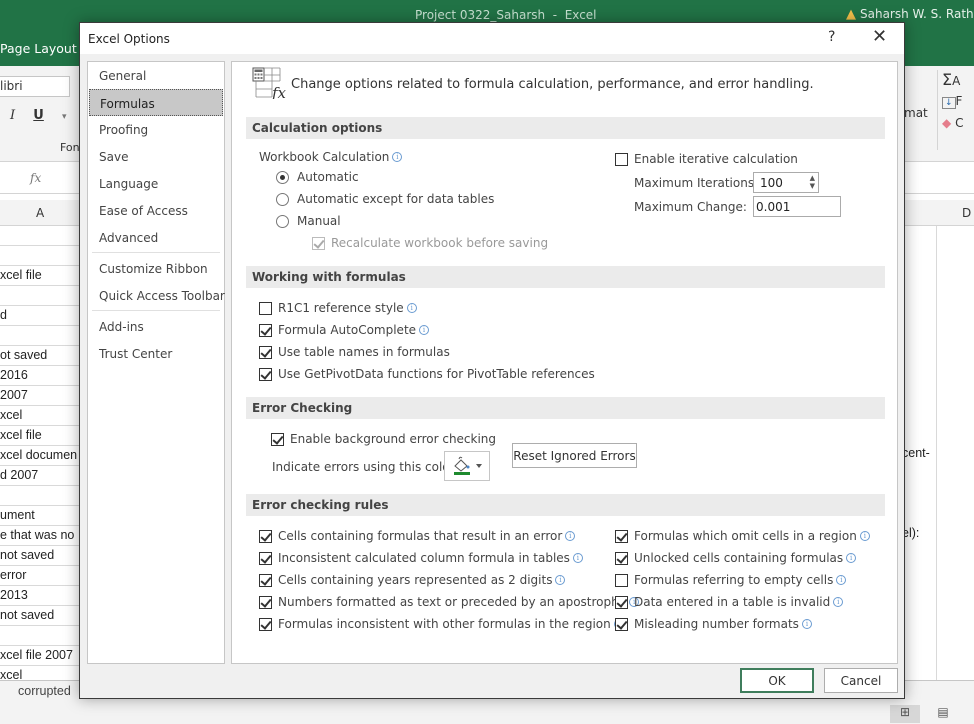  I want to click on cell-a14, so click(45, 496).